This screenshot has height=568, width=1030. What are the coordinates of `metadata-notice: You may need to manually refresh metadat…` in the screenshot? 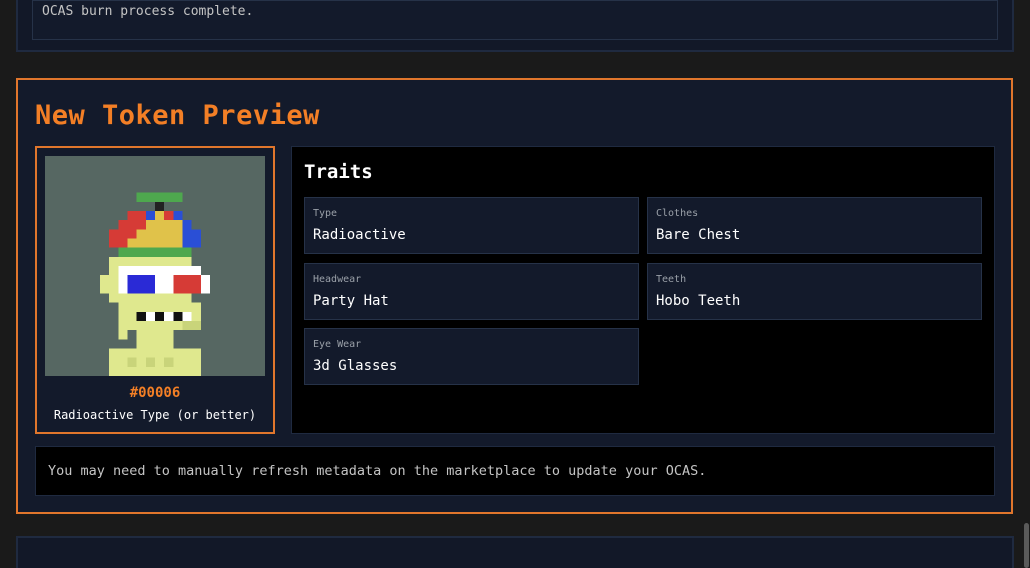 It's located at (515, 471).